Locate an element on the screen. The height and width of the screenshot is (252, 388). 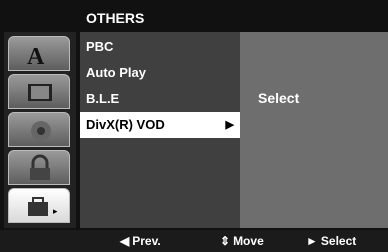
footer-prev: ◀ Prev. is located at coordinates (140, 241).